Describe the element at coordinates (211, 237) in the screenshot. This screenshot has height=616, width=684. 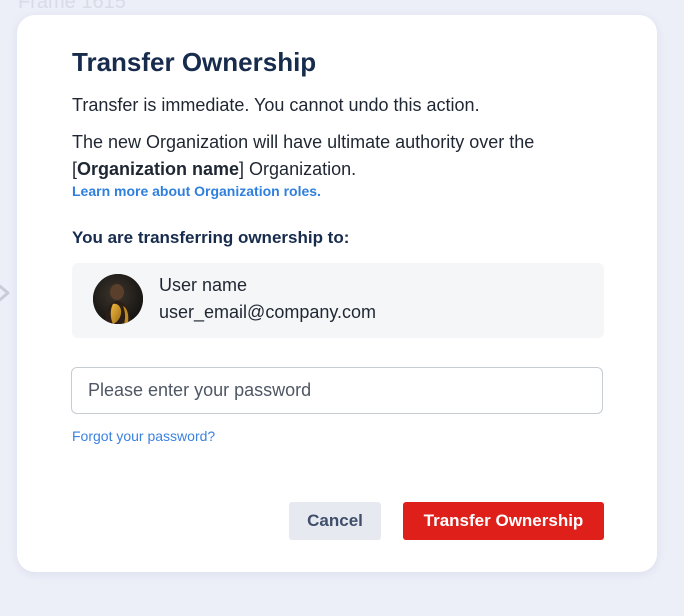
I see `transfer-to-label: You are transferring ownership to:` at that location.